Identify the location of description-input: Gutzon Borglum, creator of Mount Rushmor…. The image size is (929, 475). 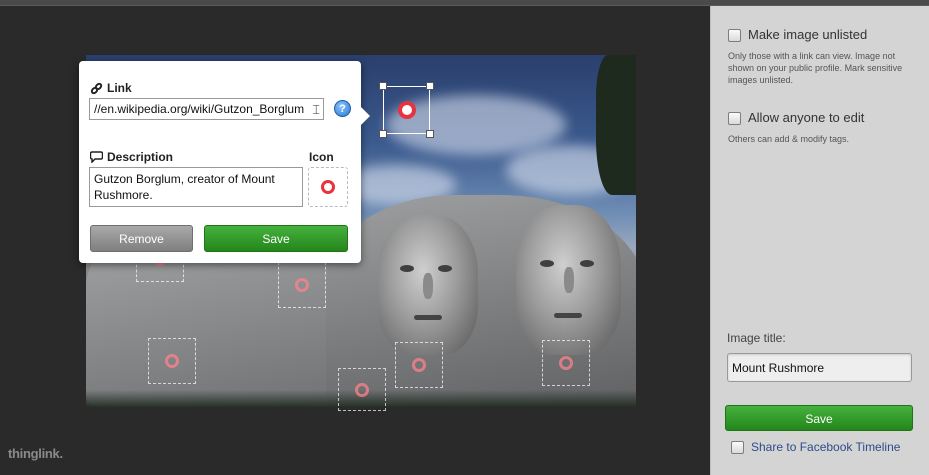
(196, 187).